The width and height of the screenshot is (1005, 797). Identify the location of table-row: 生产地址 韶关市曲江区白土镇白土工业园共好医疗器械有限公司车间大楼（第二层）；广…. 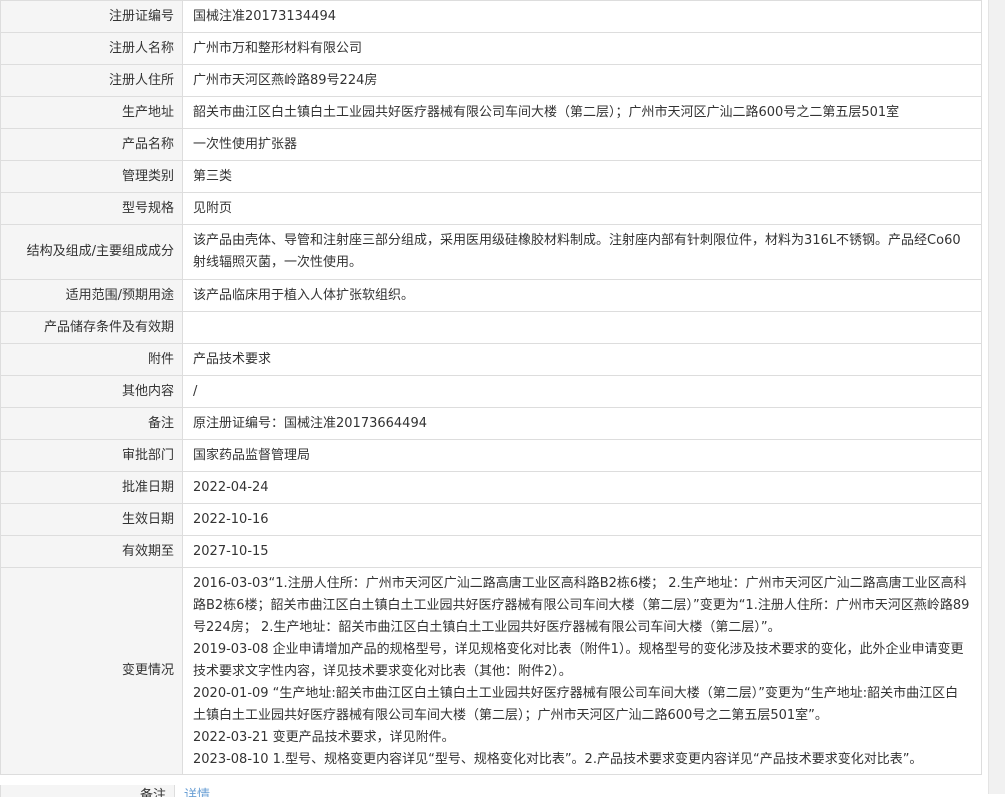
(491, 112).